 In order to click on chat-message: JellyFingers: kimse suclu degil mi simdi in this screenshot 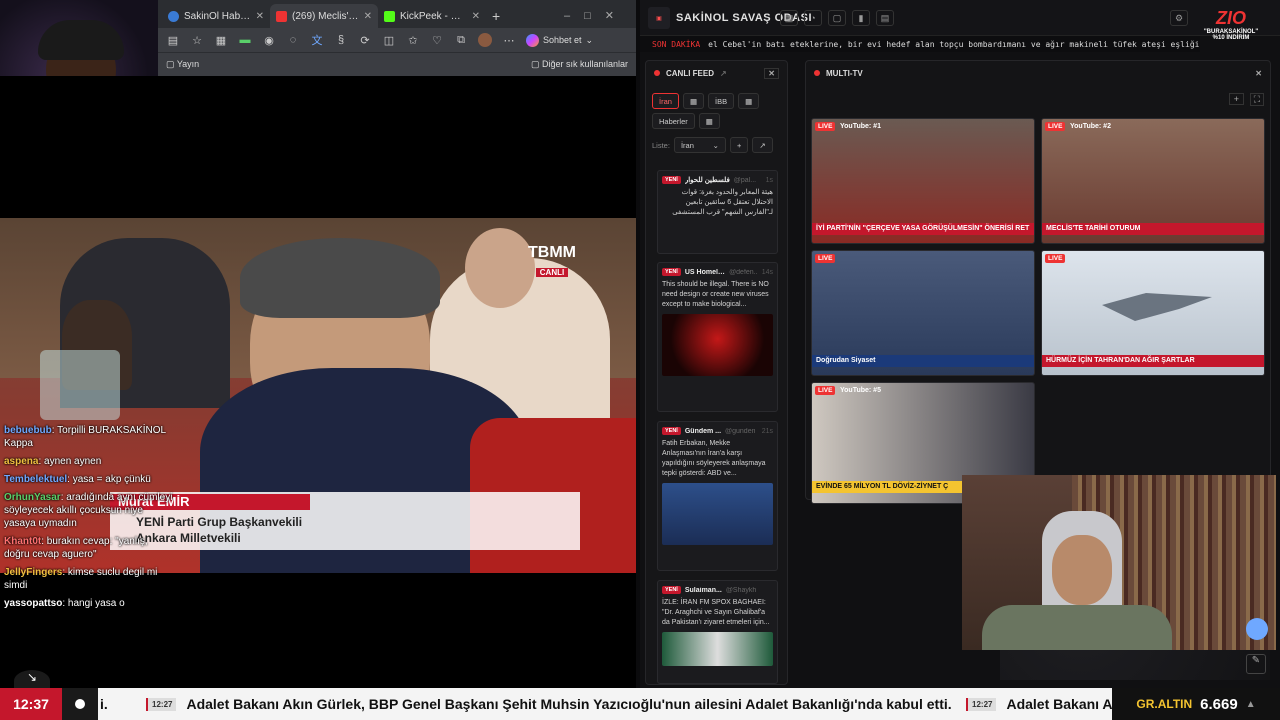, I will do `click(81, 579)`.